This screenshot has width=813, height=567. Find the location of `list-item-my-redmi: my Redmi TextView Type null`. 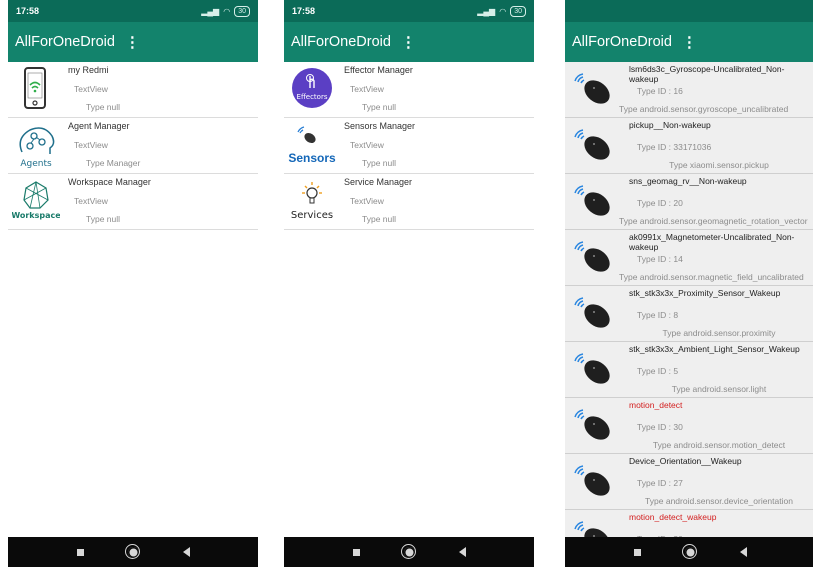

list-item-my-redmi: my Redmi TextView Type null is located at coordinates (133, 90).